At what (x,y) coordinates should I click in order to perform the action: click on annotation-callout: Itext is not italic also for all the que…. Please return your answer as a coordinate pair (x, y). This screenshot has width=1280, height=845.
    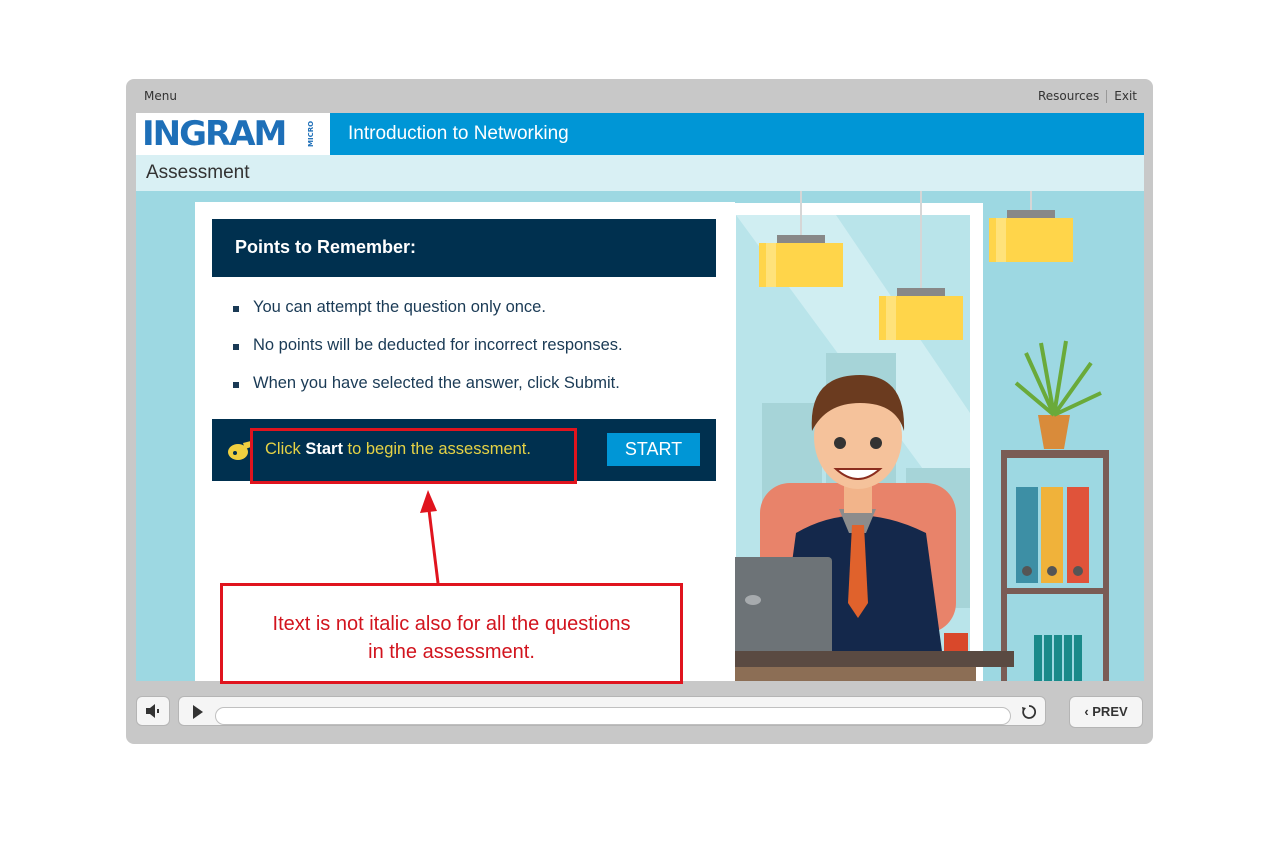
    Looking at the image, I should click on (451, 633).